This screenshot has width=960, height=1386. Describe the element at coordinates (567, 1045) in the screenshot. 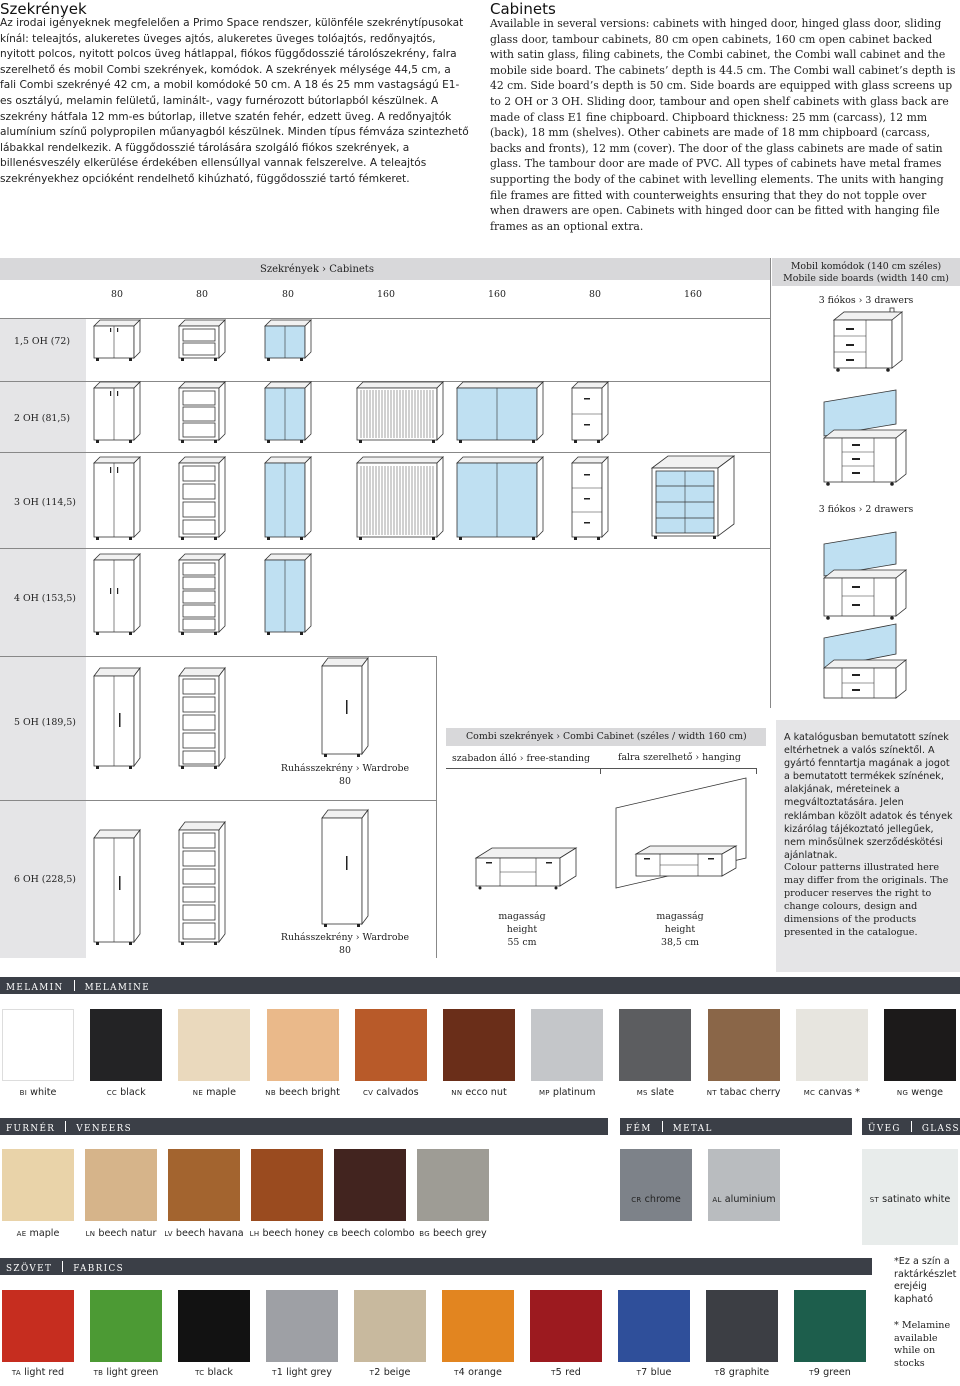

I see `melamine-swatch-mp` at that location.